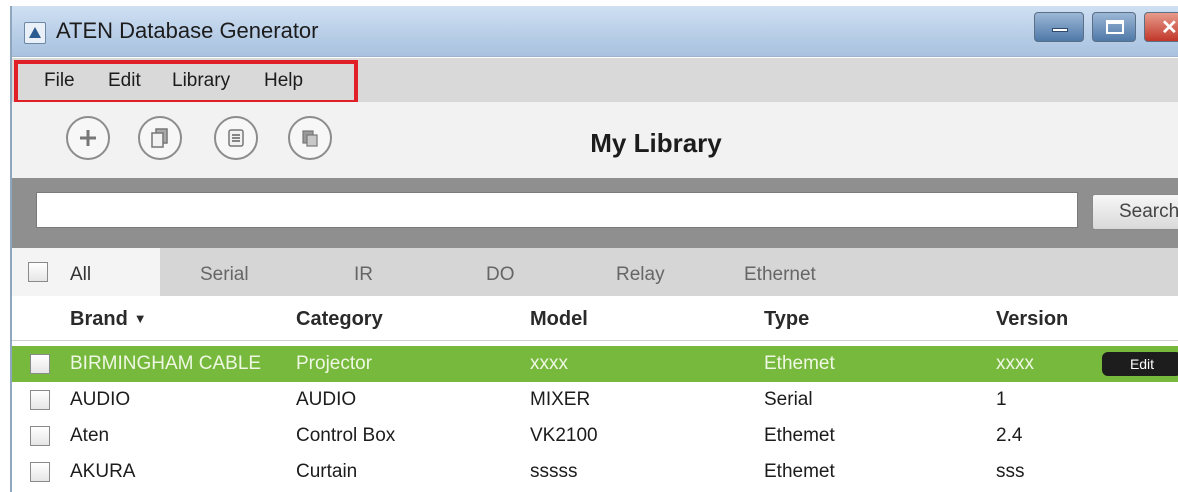 The image size is (1178, 492). I want to click on edit-button: Edit, so click(1140, 364).